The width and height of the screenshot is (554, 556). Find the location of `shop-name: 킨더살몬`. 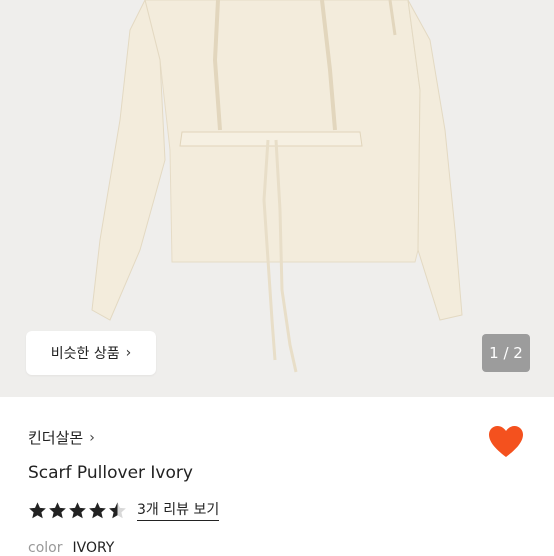

shop-name: 킨더살몬 is located at coordinates (56, 438).